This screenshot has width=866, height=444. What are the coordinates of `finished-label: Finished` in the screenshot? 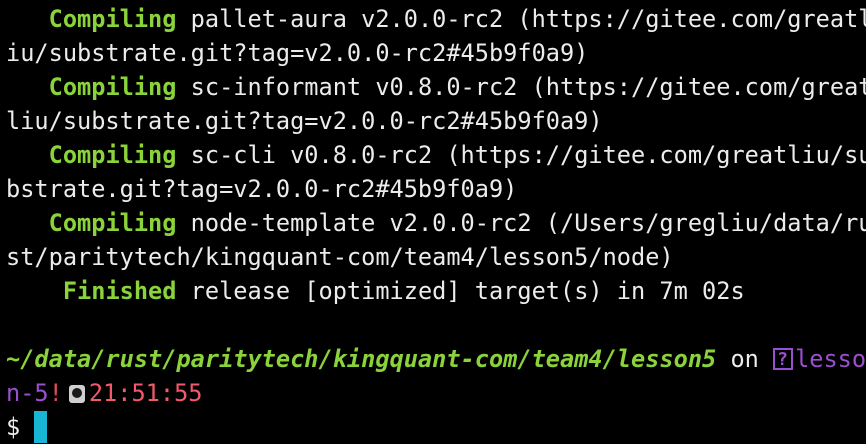 It's located at (119, 291).